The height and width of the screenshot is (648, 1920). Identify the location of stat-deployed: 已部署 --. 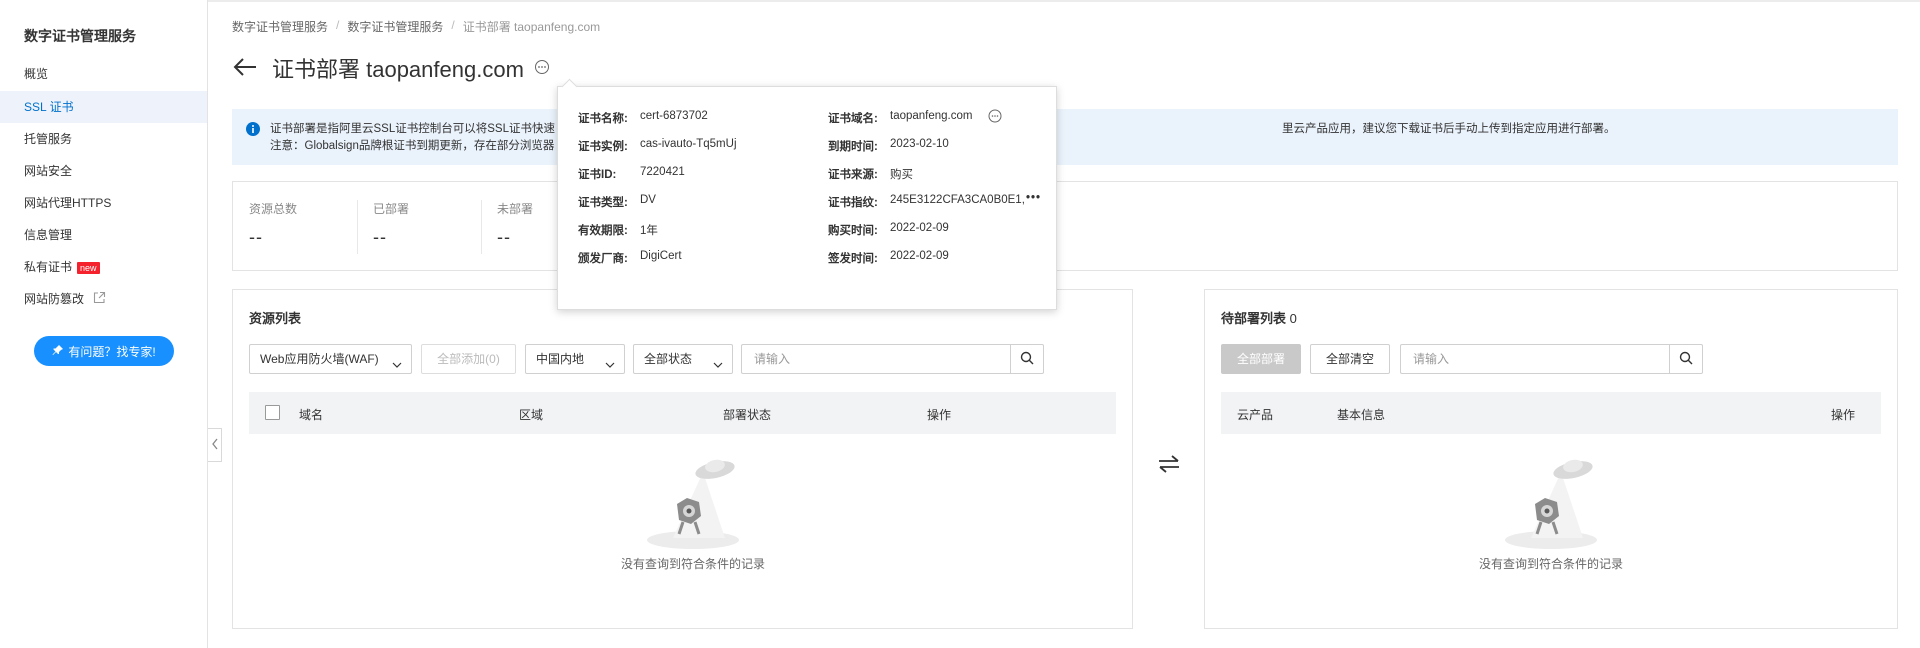
(428, 227).